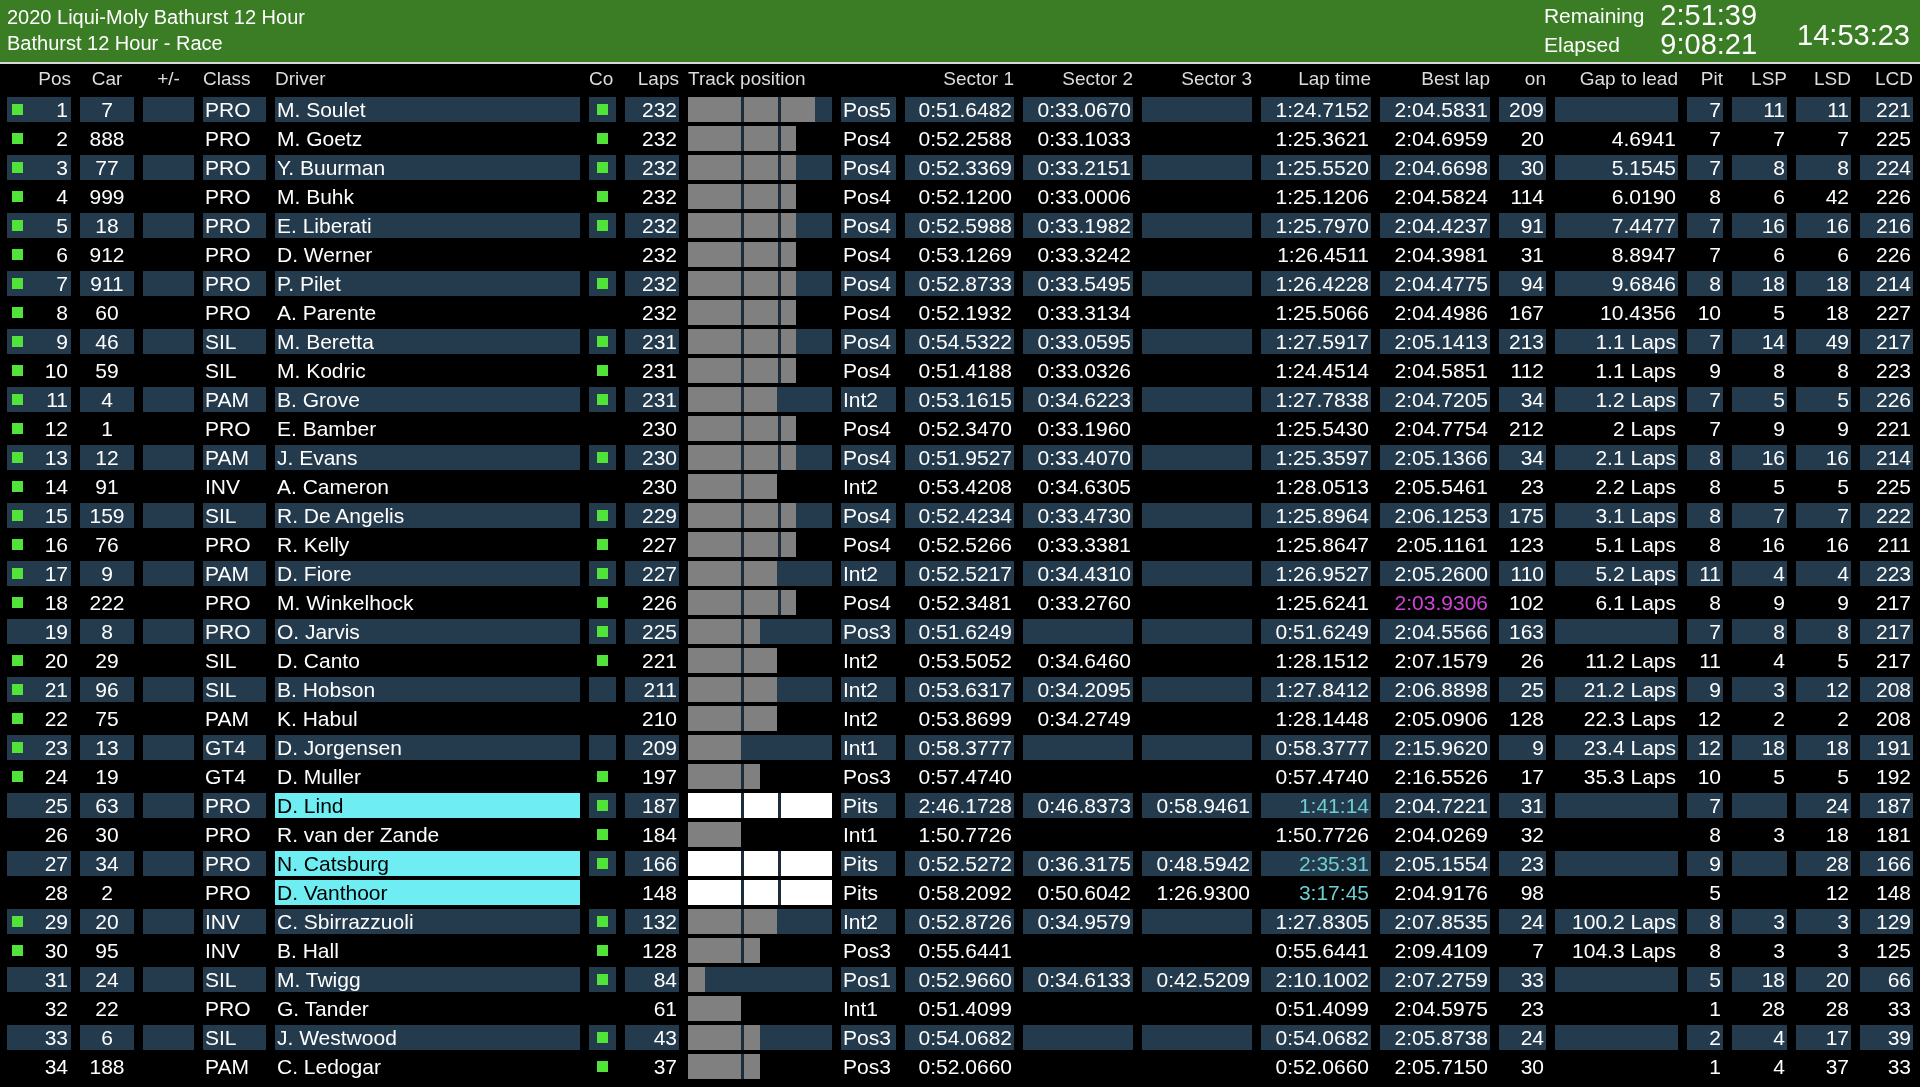 This screenshot has height=1087, width=1920. What do you see at coordinates (56, 486) in the screenshot?
I see `position-number: 14` at bounding box center [56, 486].